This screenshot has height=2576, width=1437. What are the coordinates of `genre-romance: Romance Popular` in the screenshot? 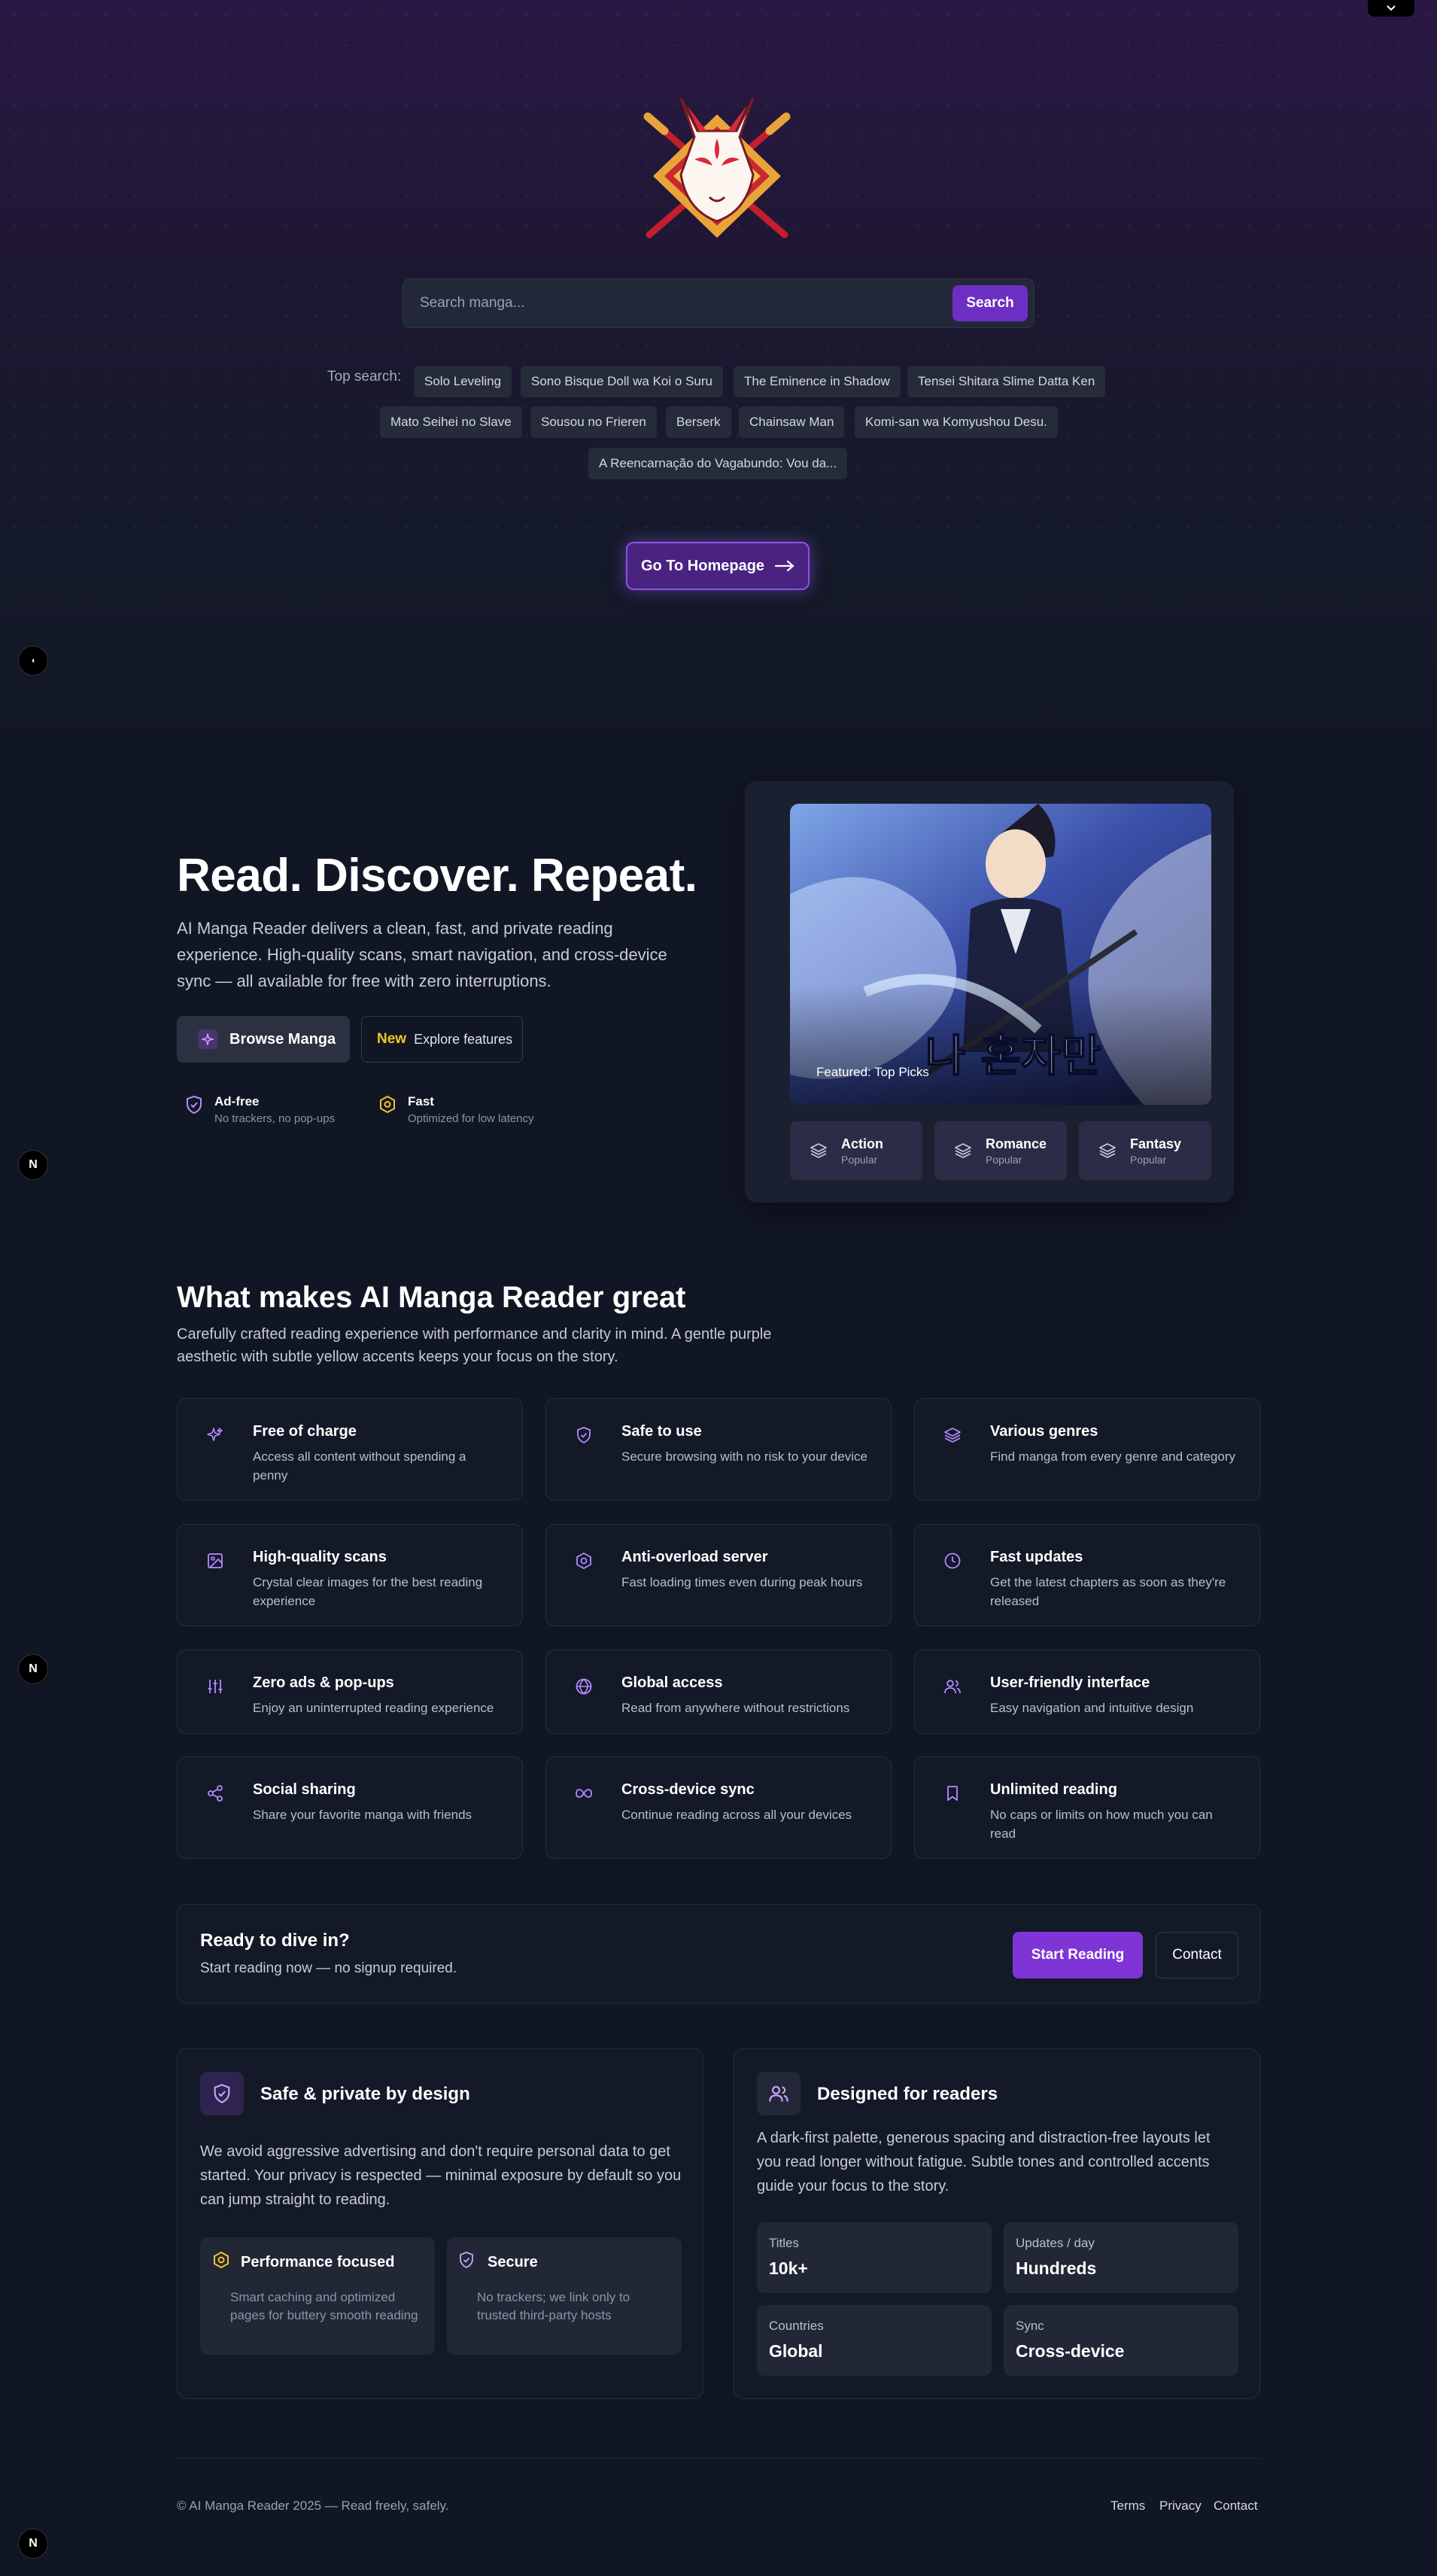 It's located at (1000, 1150).